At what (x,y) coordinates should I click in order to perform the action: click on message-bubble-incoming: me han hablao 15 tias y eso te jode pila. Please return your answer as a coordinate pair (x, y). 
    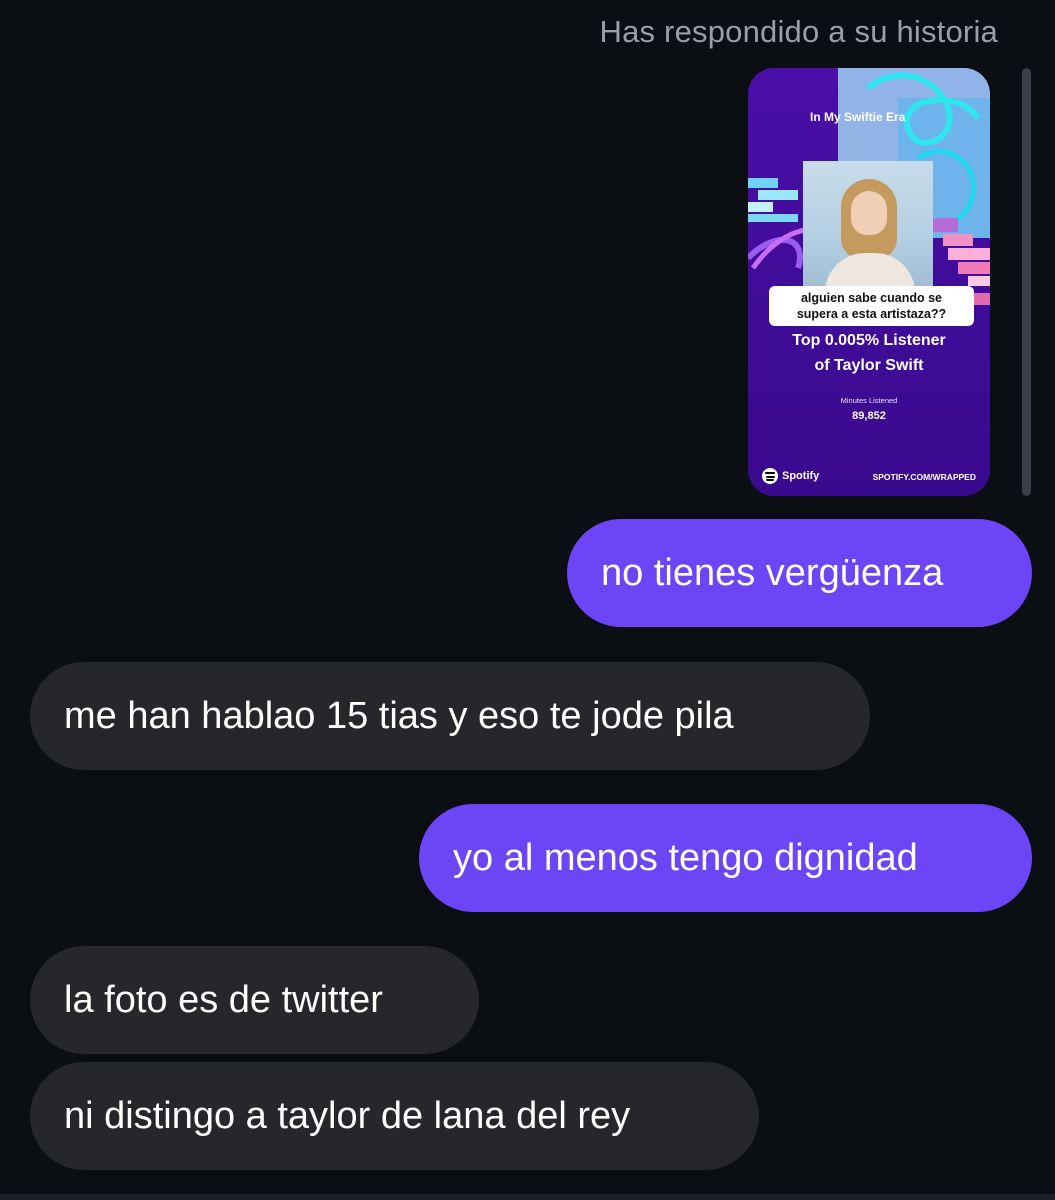
    Looking at the image, I should click on (450, 716).